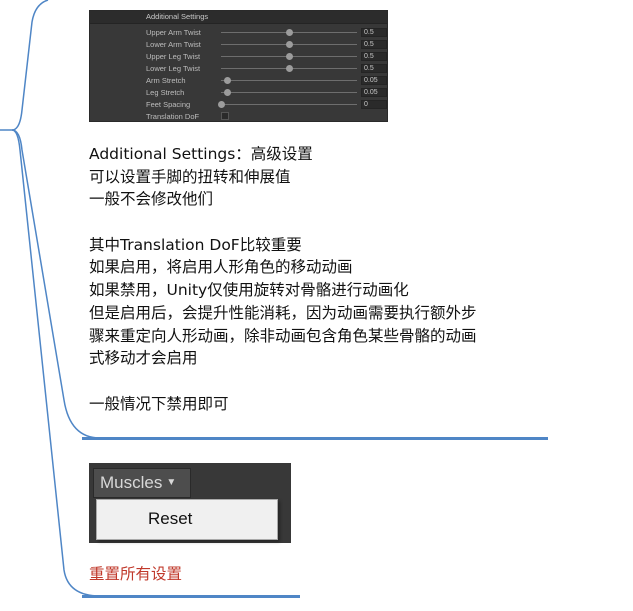 The height and width of the screenshot is (611, 633). Describe the element at coordinates (171, 482) in the screenshot. I see `caret-down-icon: ▼` at that location.